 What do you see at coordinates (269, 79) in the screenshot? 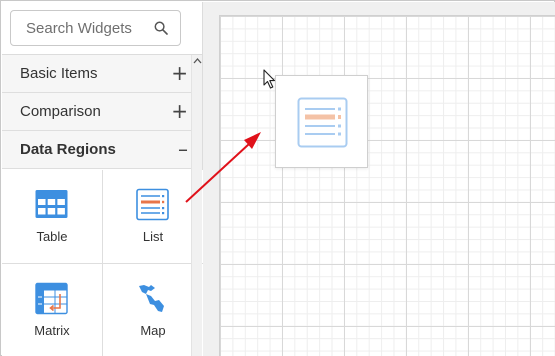
I see `mouse-cursor-icon` at bounding box center [269, 79].